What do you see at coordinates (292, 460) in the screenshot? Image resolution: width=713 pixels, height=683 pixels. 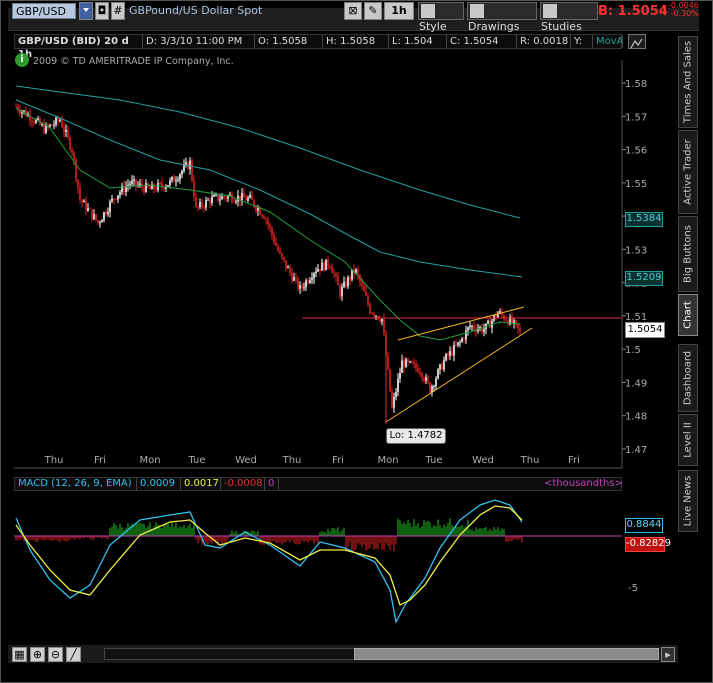 I see `time-tick-label: Thu` at bounding box center [292, 460].